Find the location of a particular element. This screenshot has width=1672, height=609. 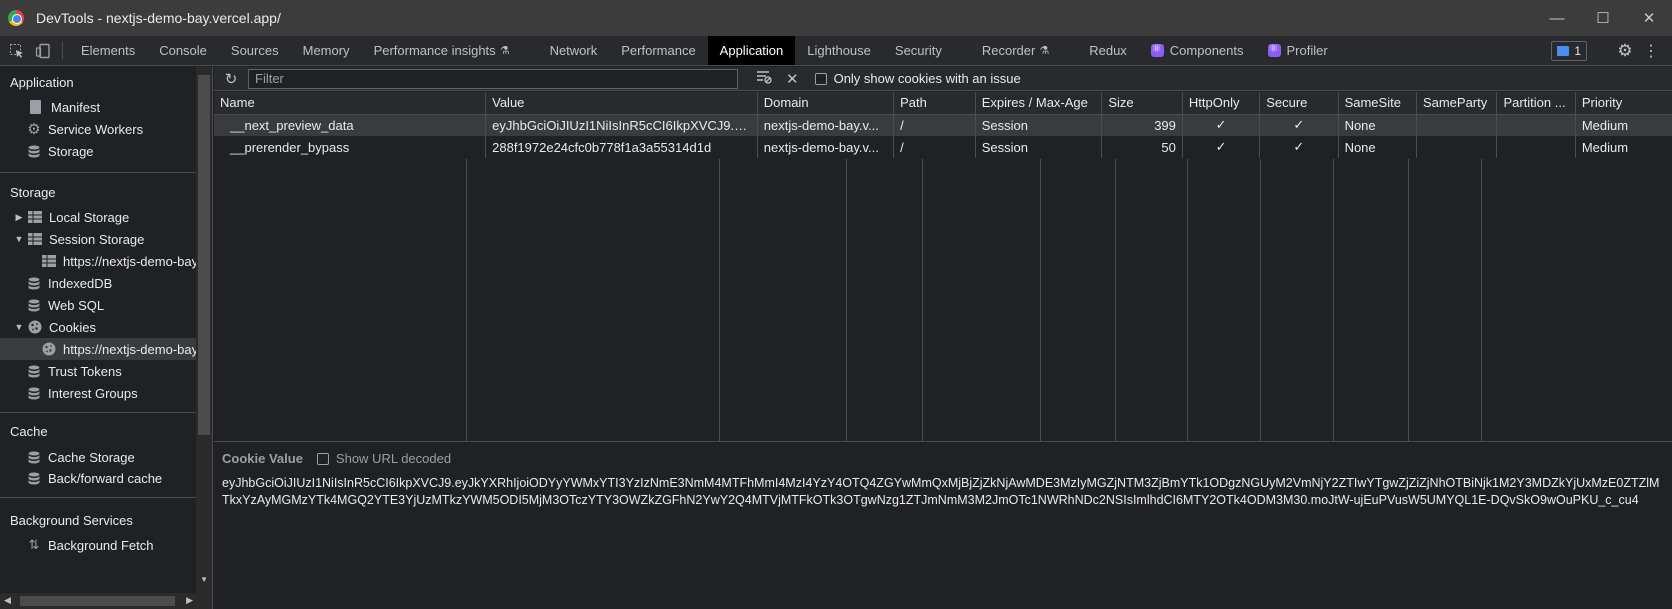

sidebar-item-cookies: ▼ Cookies is located at coordinates (98, 327).